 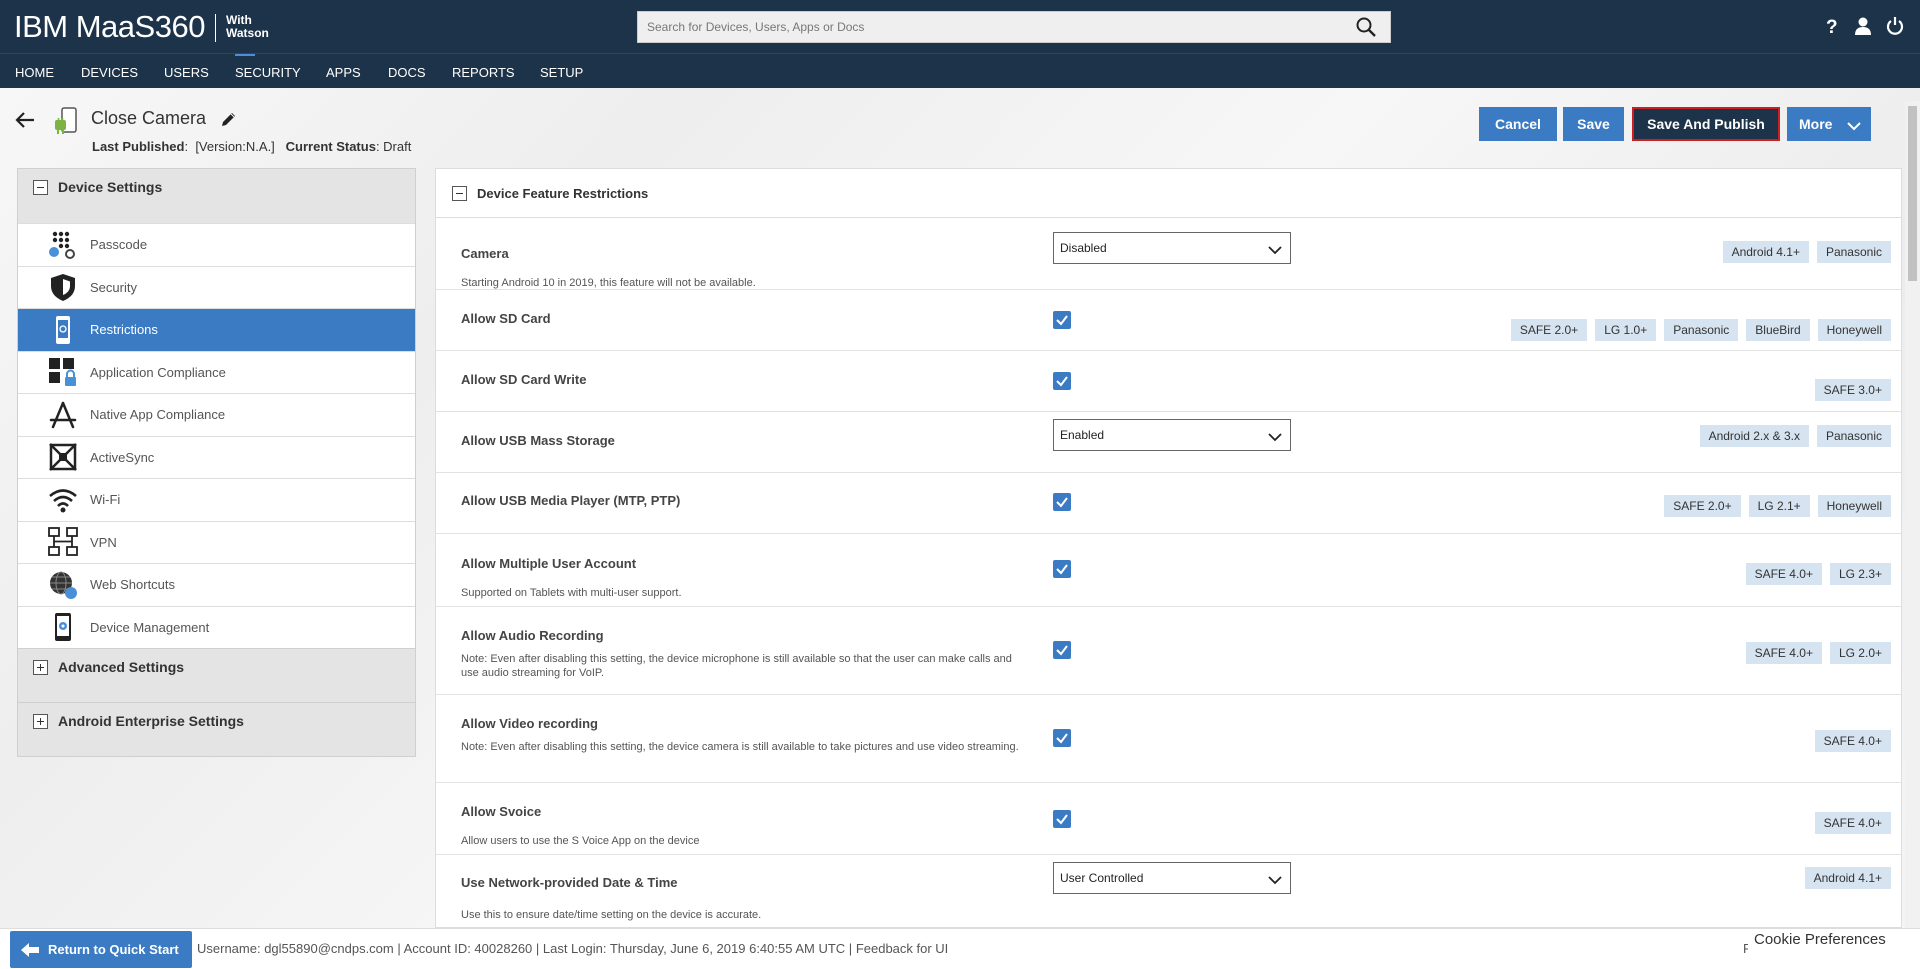 What do you see at coordinates (113, 949) in the screenshot?
I see `quick-start-label: Return to Quick Start` at bounding box center [113, 949].